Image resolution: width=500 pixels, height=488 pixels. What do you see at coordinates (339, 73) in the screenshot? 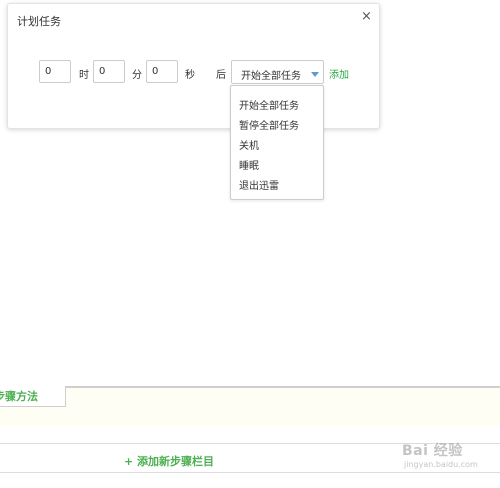
I see `add-button: 添加` at bounding box center [339, 73].